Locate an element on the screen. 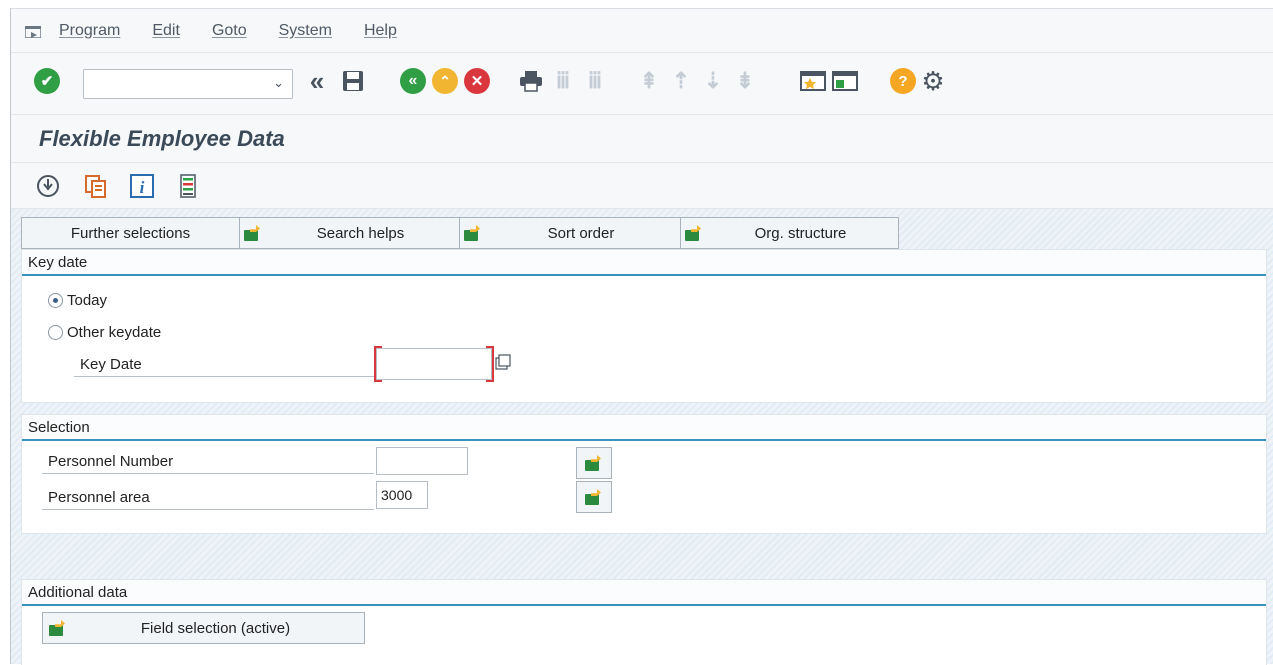 This screenshot has width=1273, height=665. personnel-area-input: 3000 is located at coordinates (402, 495).